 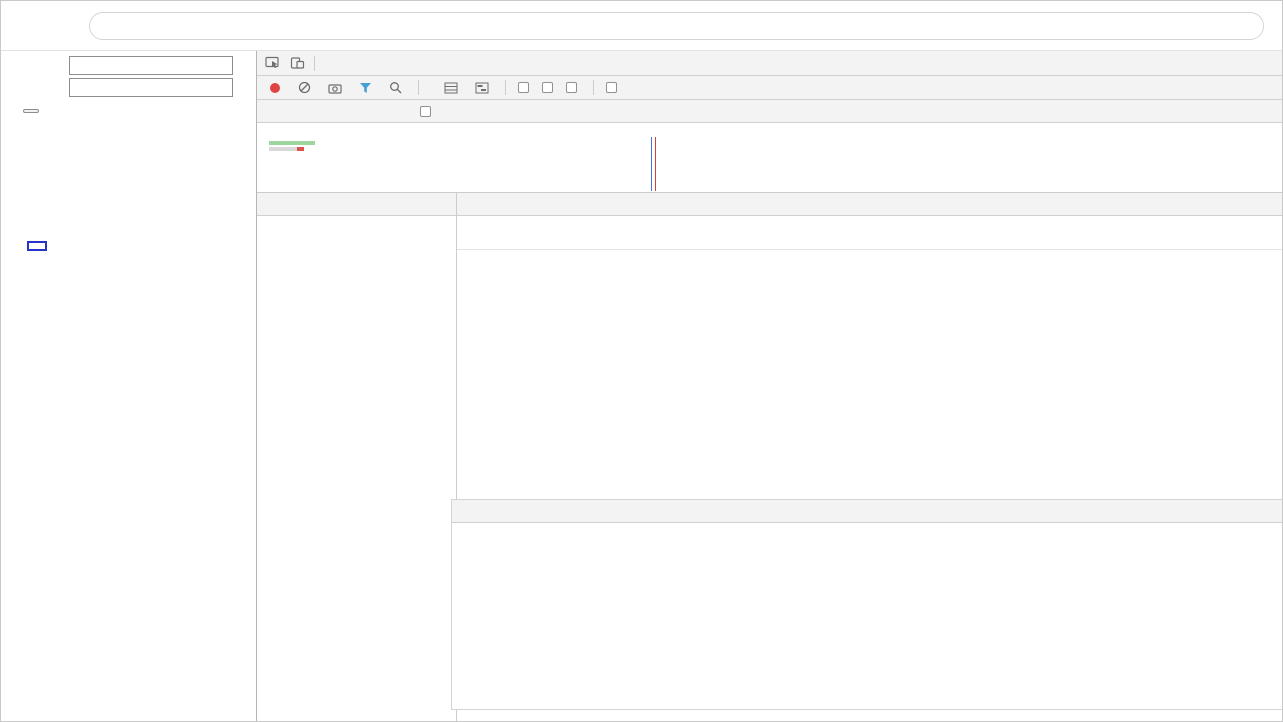 I want to click on password-row, so click(x=122, y=87).